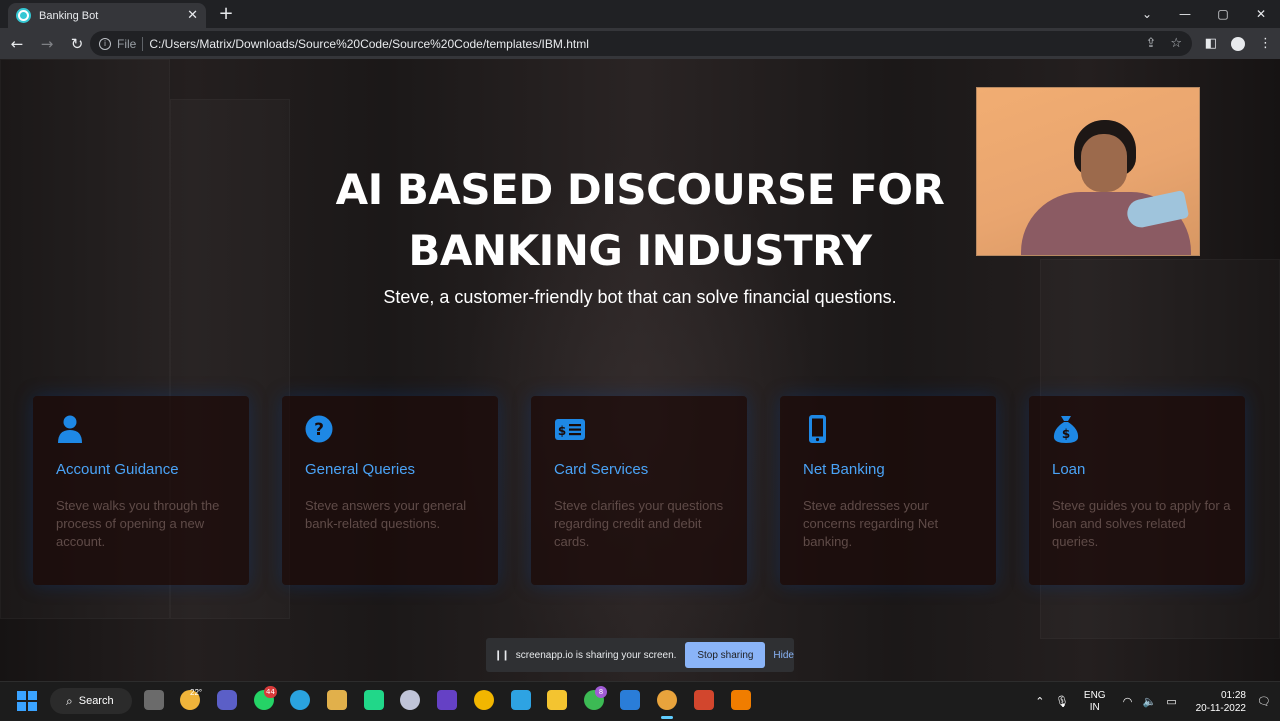 This screenshot has height=721, width=1280. Describe the element at coordinates (704, 700) in the screenshot. I see `powerpoint-icon` at that location.